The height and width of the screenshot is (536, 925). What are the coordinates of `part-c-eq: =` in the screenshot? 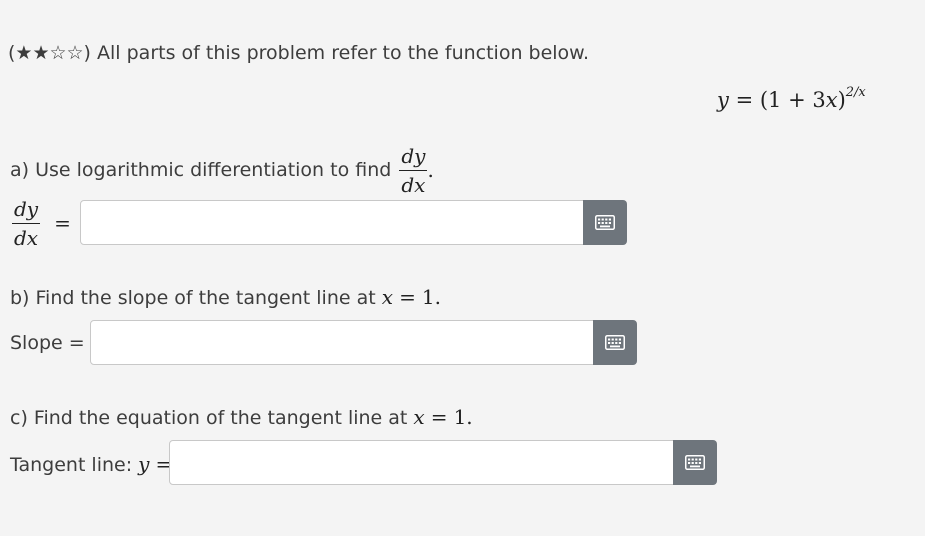 It's located at (439, 417).